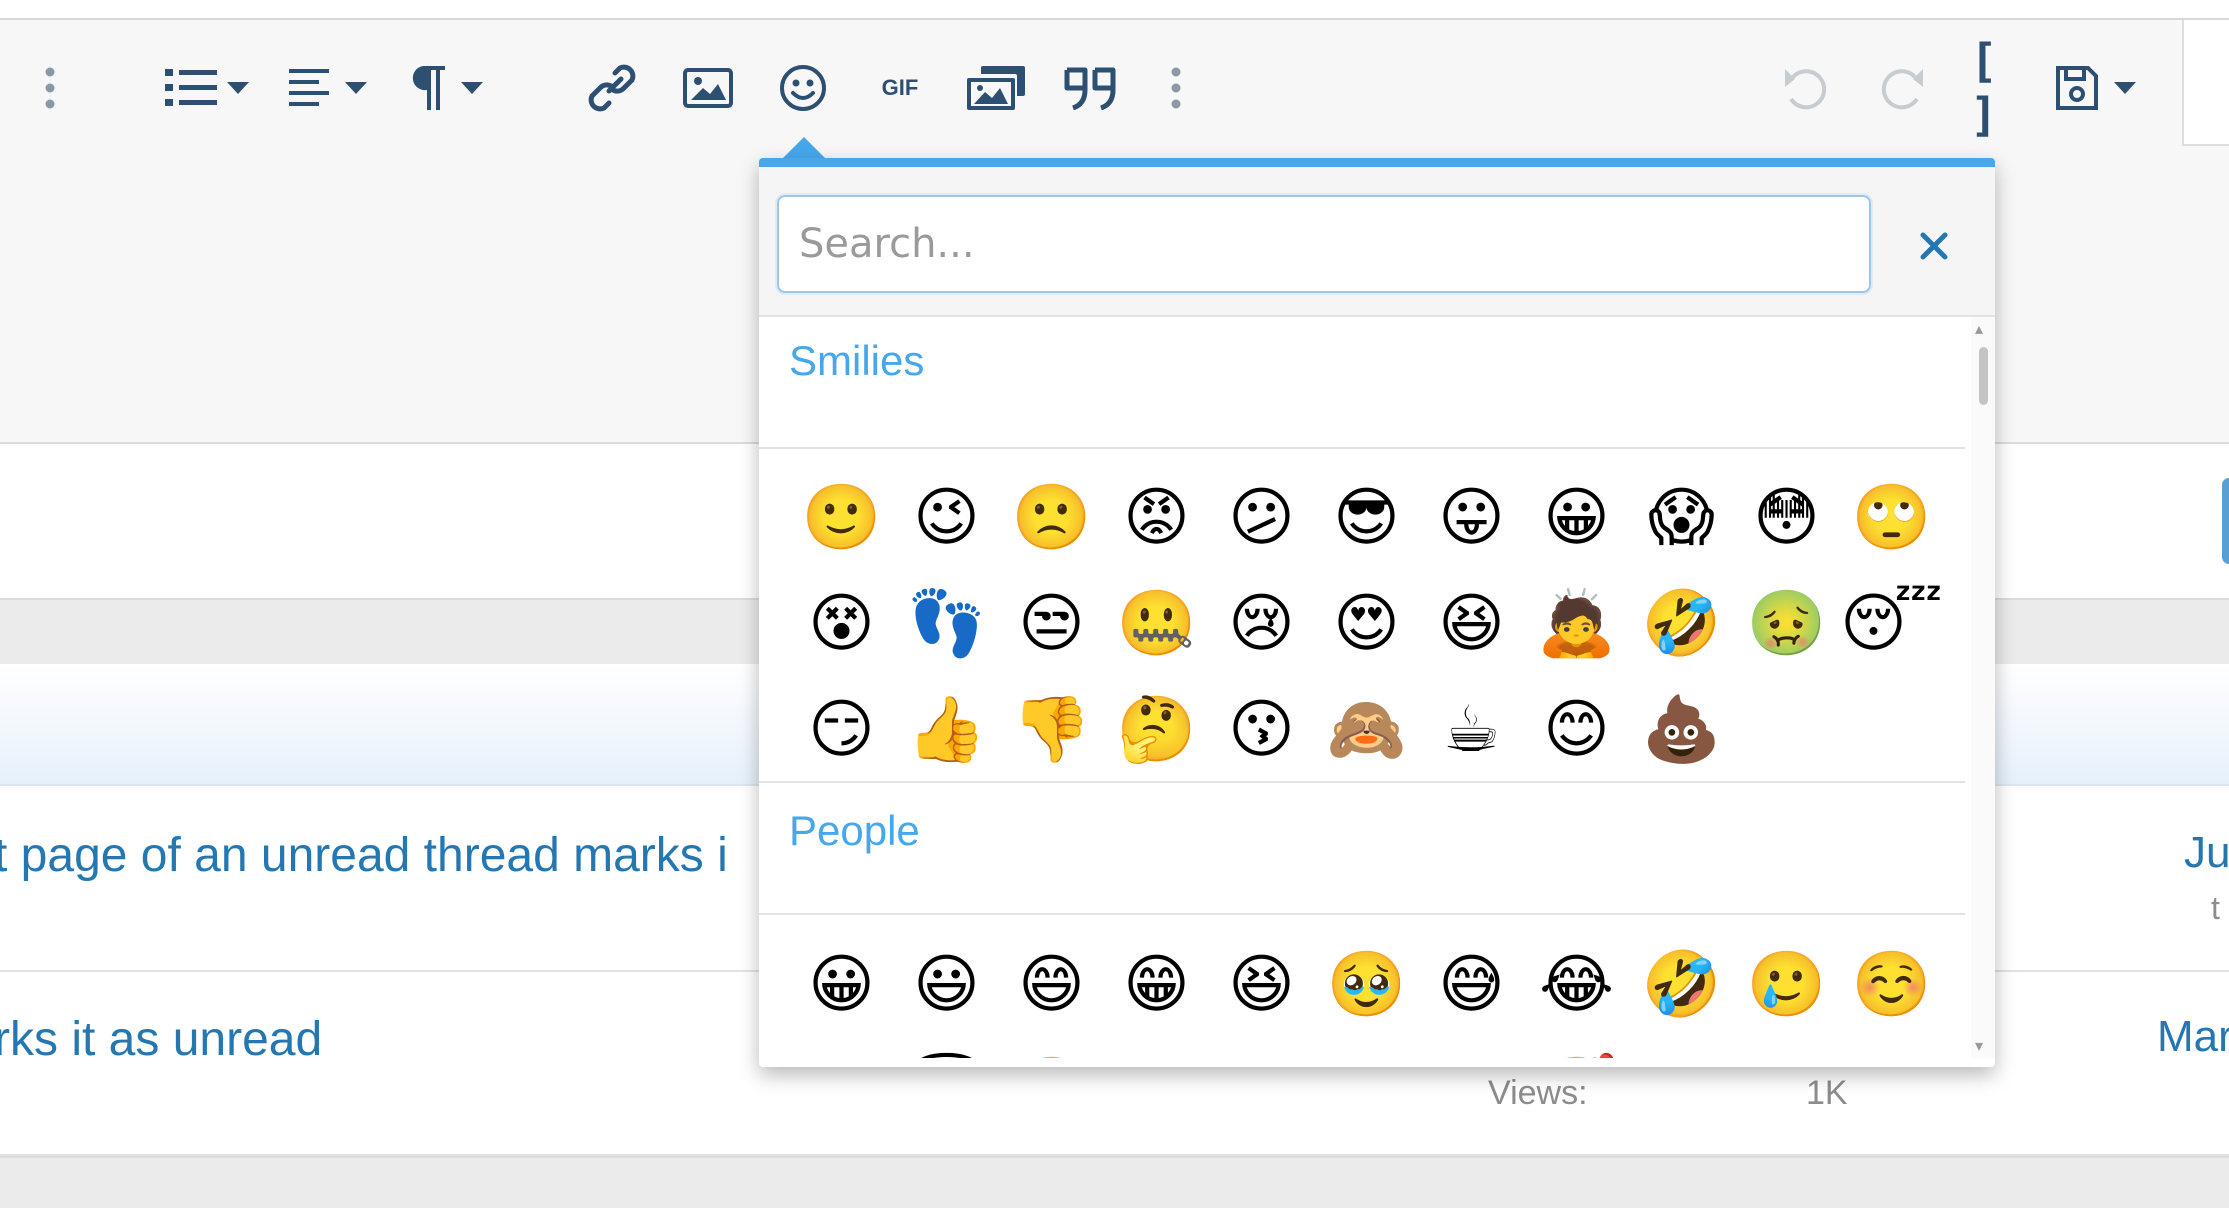 The image size is (2229, 1208). I want to click on align-left-icon, so click(328, 87).